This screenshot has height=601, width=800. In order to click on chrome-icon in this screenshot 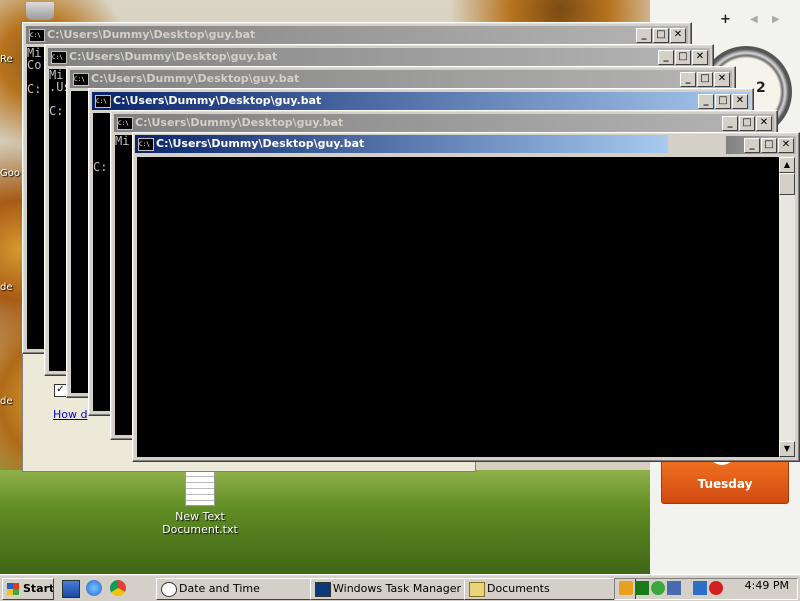, I will do `click(118, 588)`.